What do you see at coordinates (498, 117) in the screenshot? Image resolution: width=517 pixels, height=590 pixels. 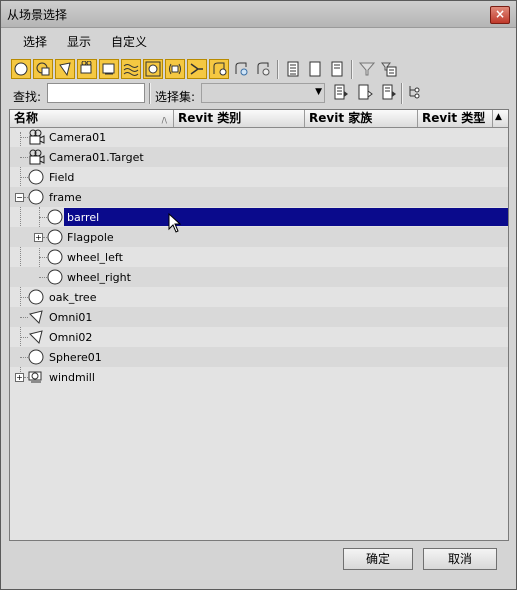 I see `scroll-up-icon: ▲` at bounding box center [498, 117].